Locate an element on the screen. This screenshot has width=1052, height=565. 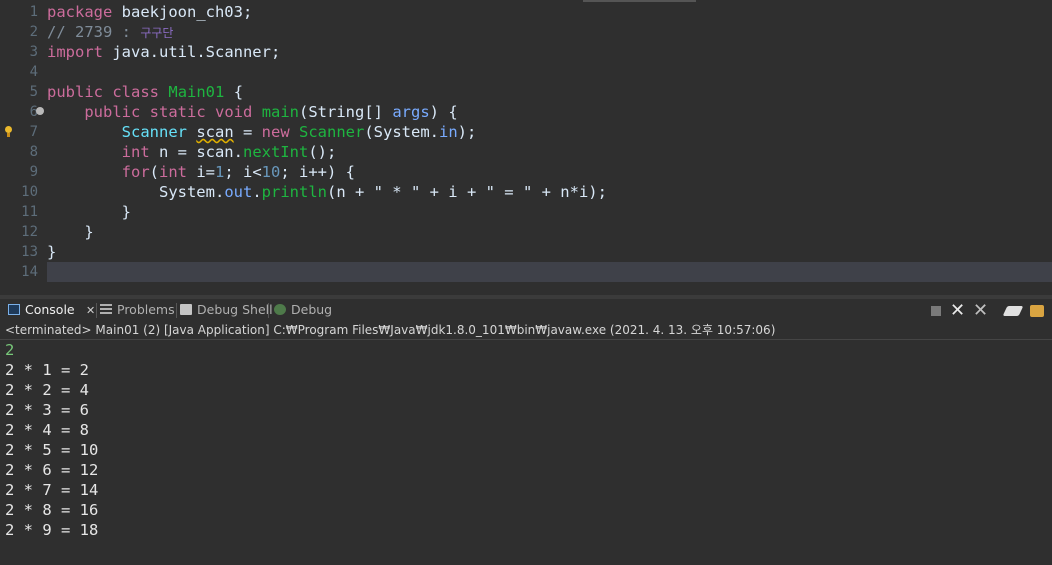
lightbulb-warning-icon is located at coordinates (8, 132).